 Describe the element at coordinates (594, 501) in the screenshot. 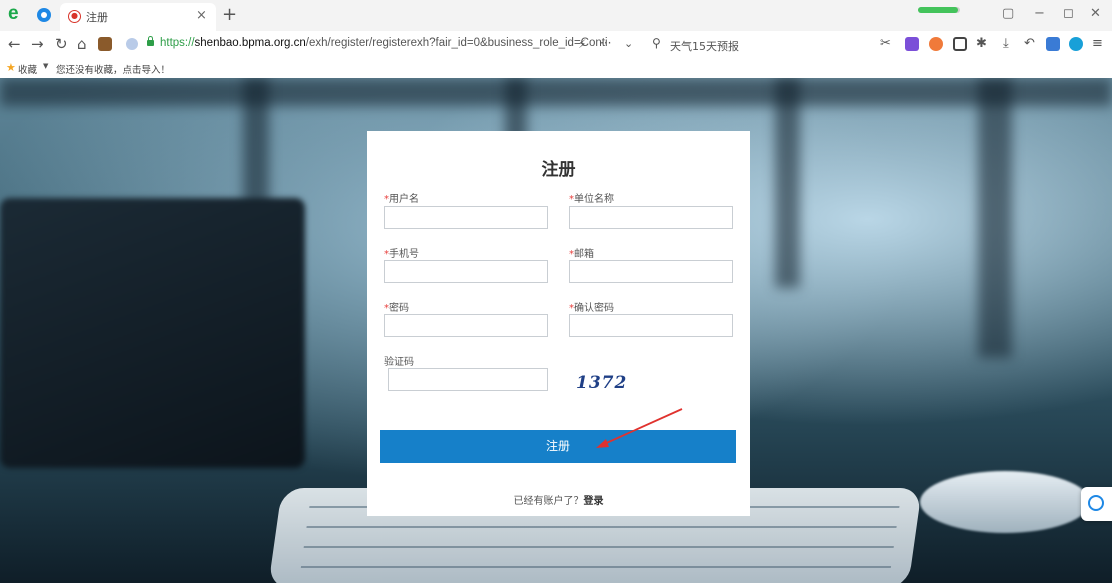

I see `login-link: 登录` at that location.